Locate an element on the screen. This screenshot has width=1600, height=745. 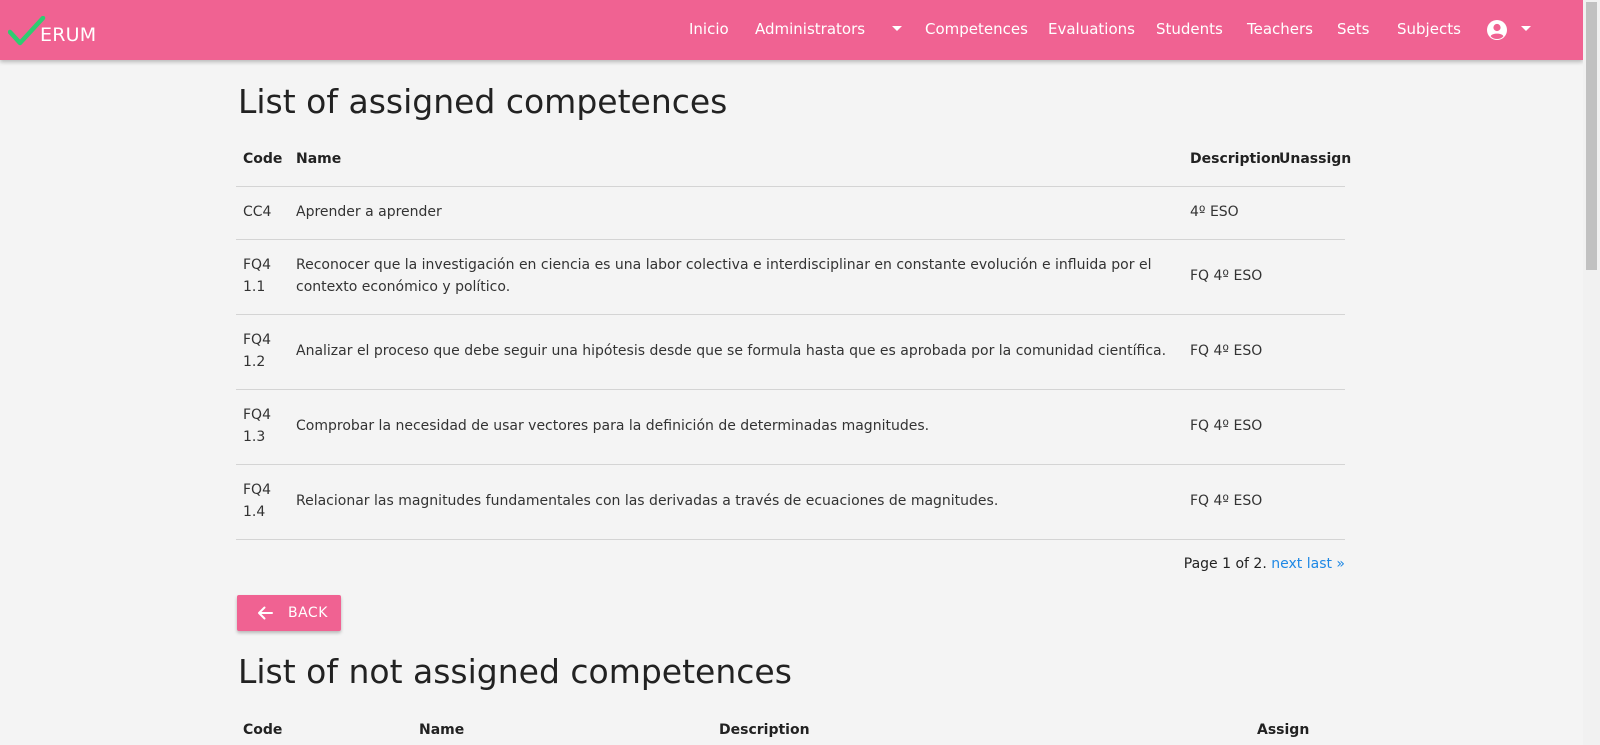
arrow-left-icon is located at coordinates (265, 613).